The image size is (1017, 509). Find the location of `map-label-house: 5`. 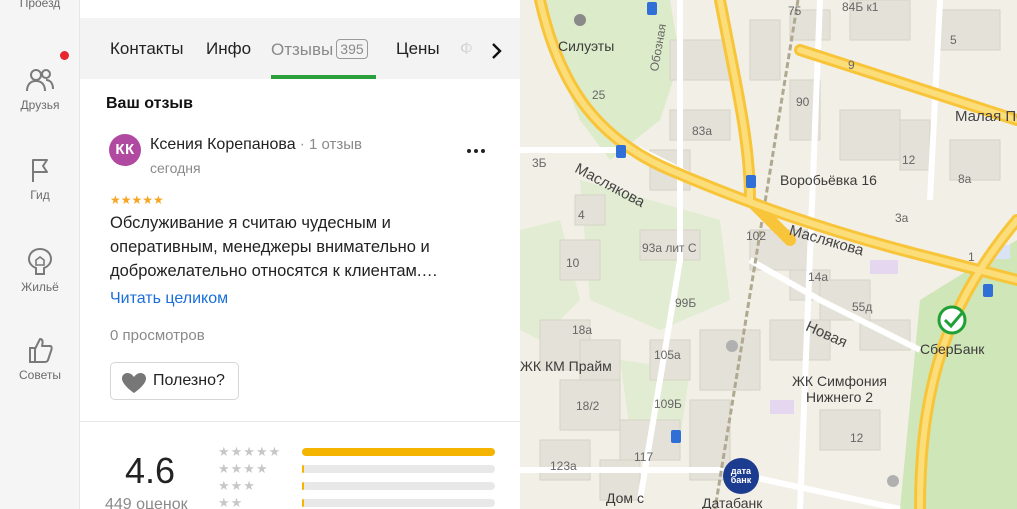

map-label-house: 5 is located at coordinates (953, 40).